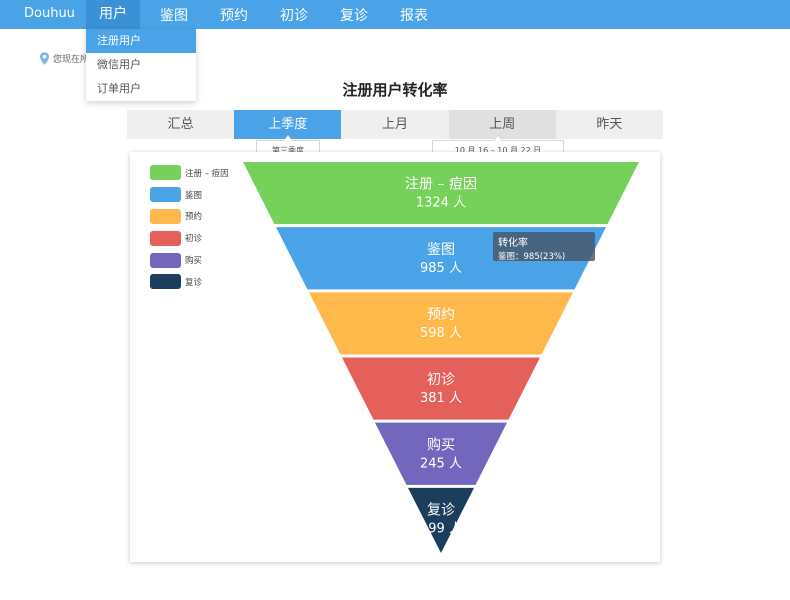 The height and width of the screenshot is (600, 790). What do you see at coordinates (441, 203) in the screenshot?
I see `funnel-stage-value: 1324 人` at bounding box center [441, 203].